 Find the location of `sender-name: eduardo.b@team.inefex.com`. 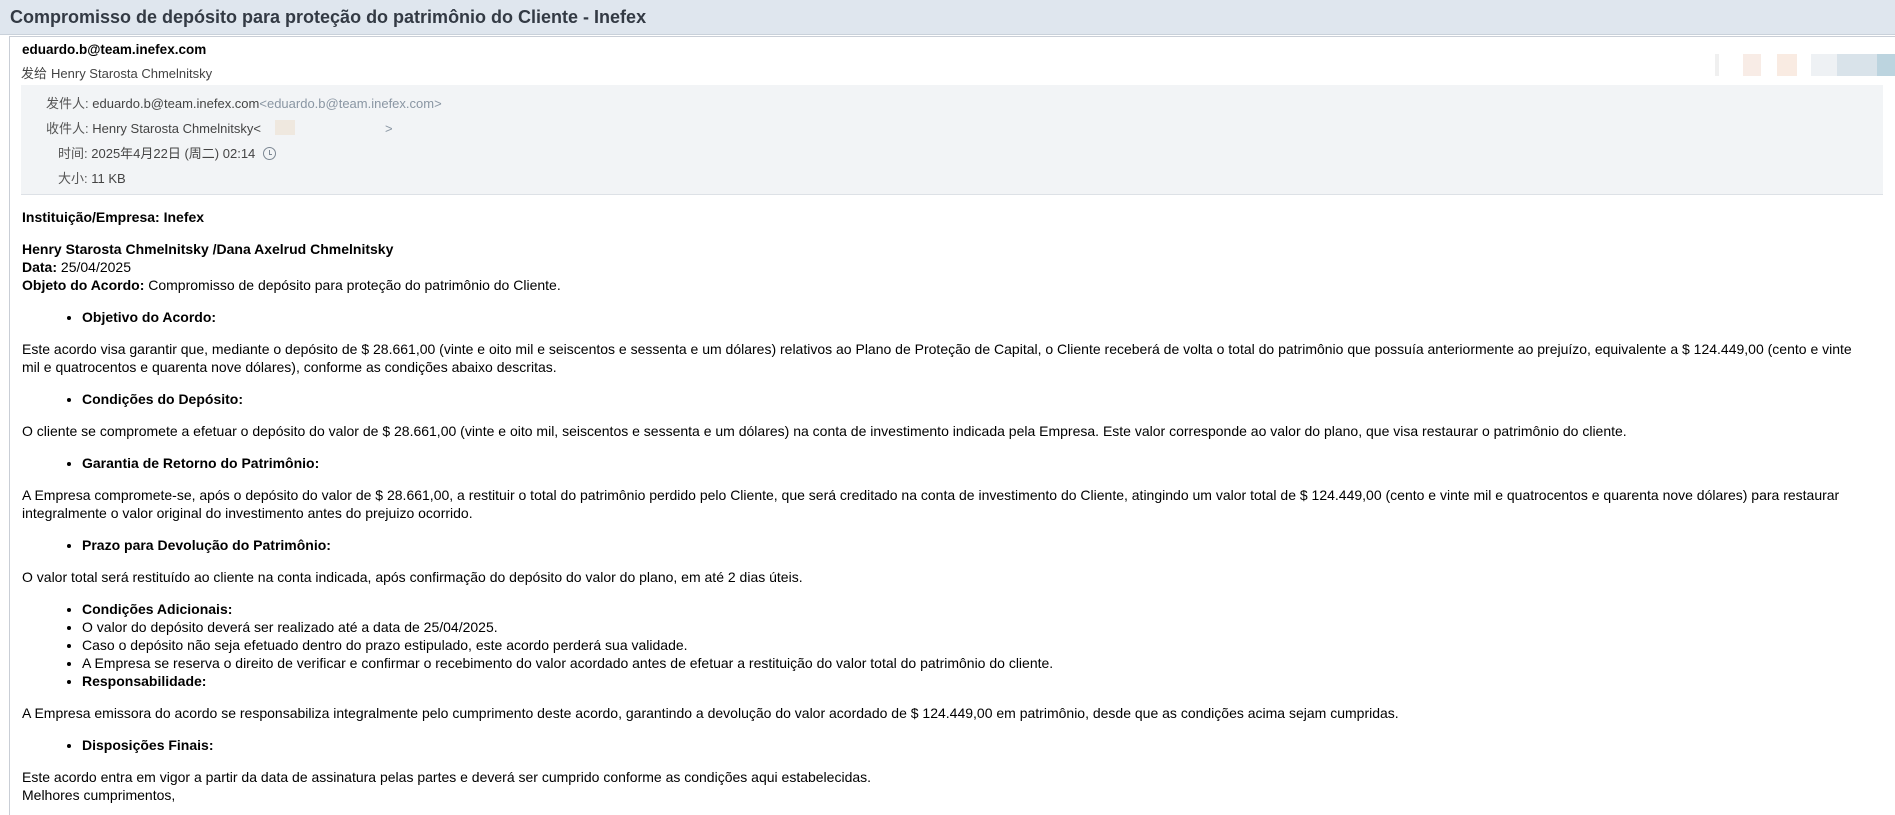

sender-name: eduardo.b@team.inefex.com is located at coordinates (114, 49).